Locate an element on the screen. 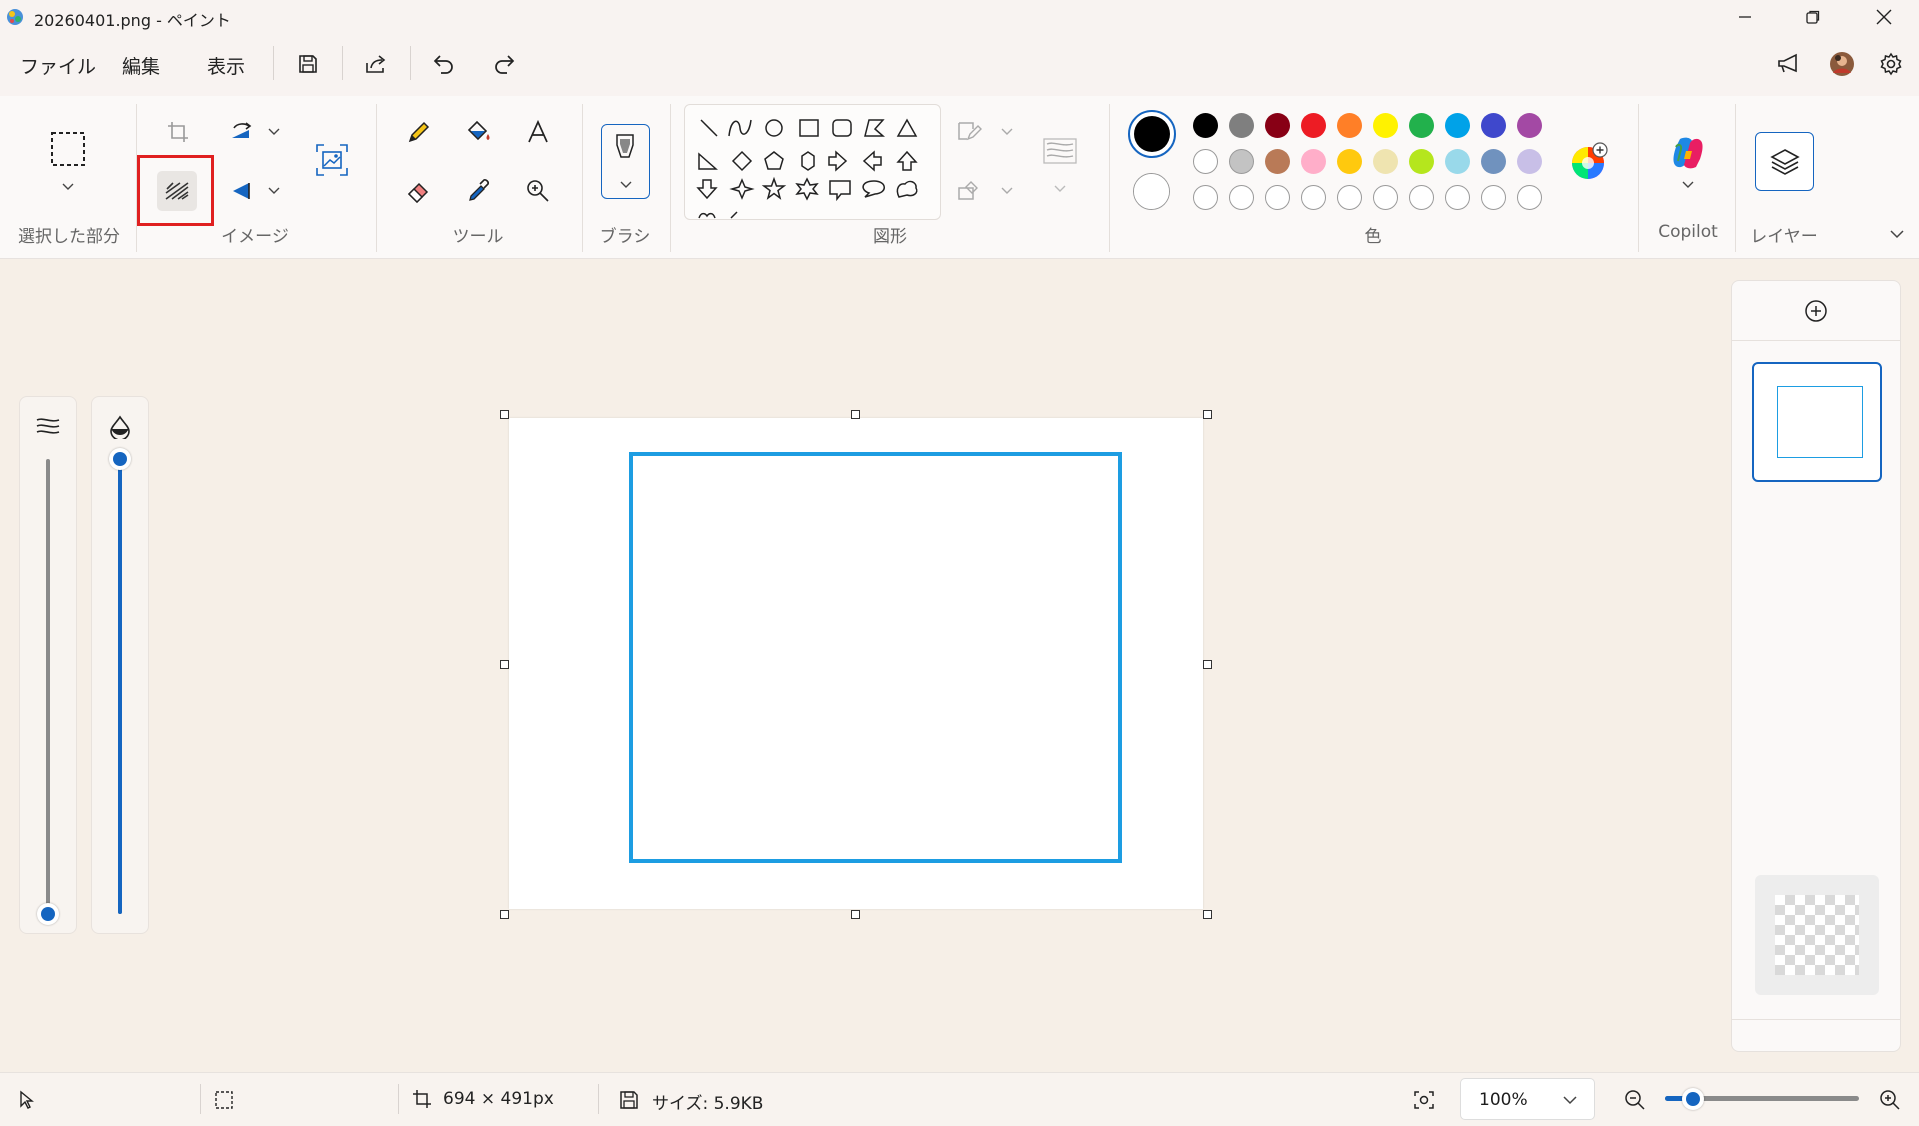 The image size is (1919, 1126). resize-button is located at coordinates (242, 132).